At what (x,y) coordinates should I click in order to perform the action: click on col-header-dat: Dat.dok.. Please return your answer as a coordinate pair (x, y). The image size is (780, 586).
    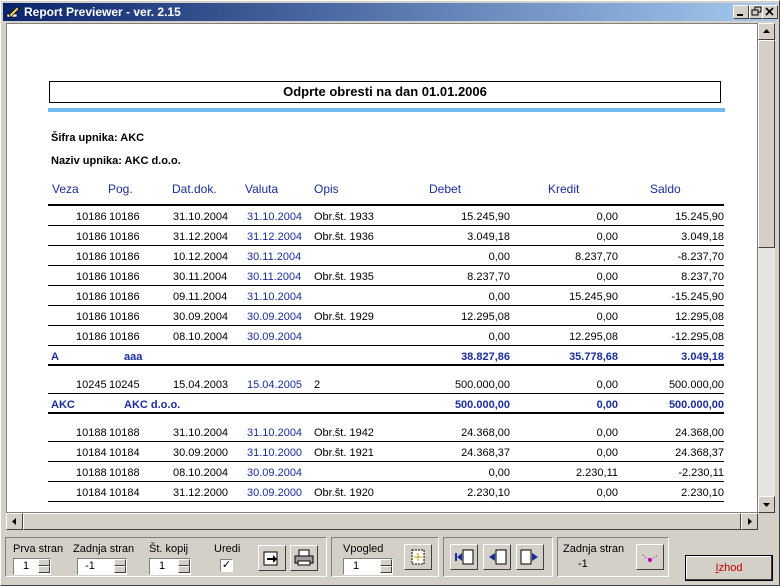
    Looking at the image, I should click on (194, 189).